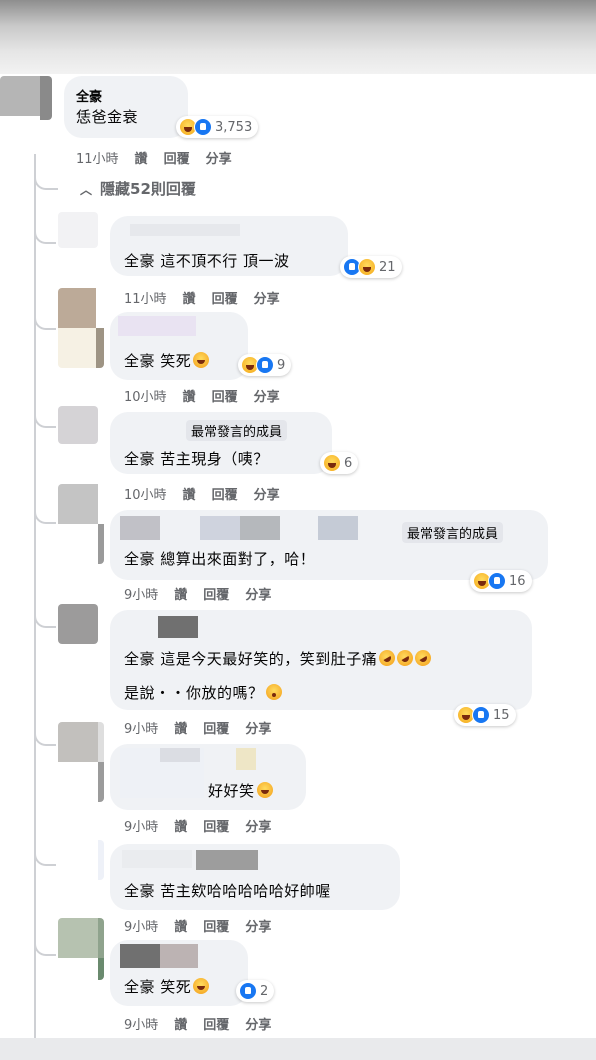 The height and width of the screenshot is (1060, 596). I want to click on reaction-summary: 9, so click(265, 365).